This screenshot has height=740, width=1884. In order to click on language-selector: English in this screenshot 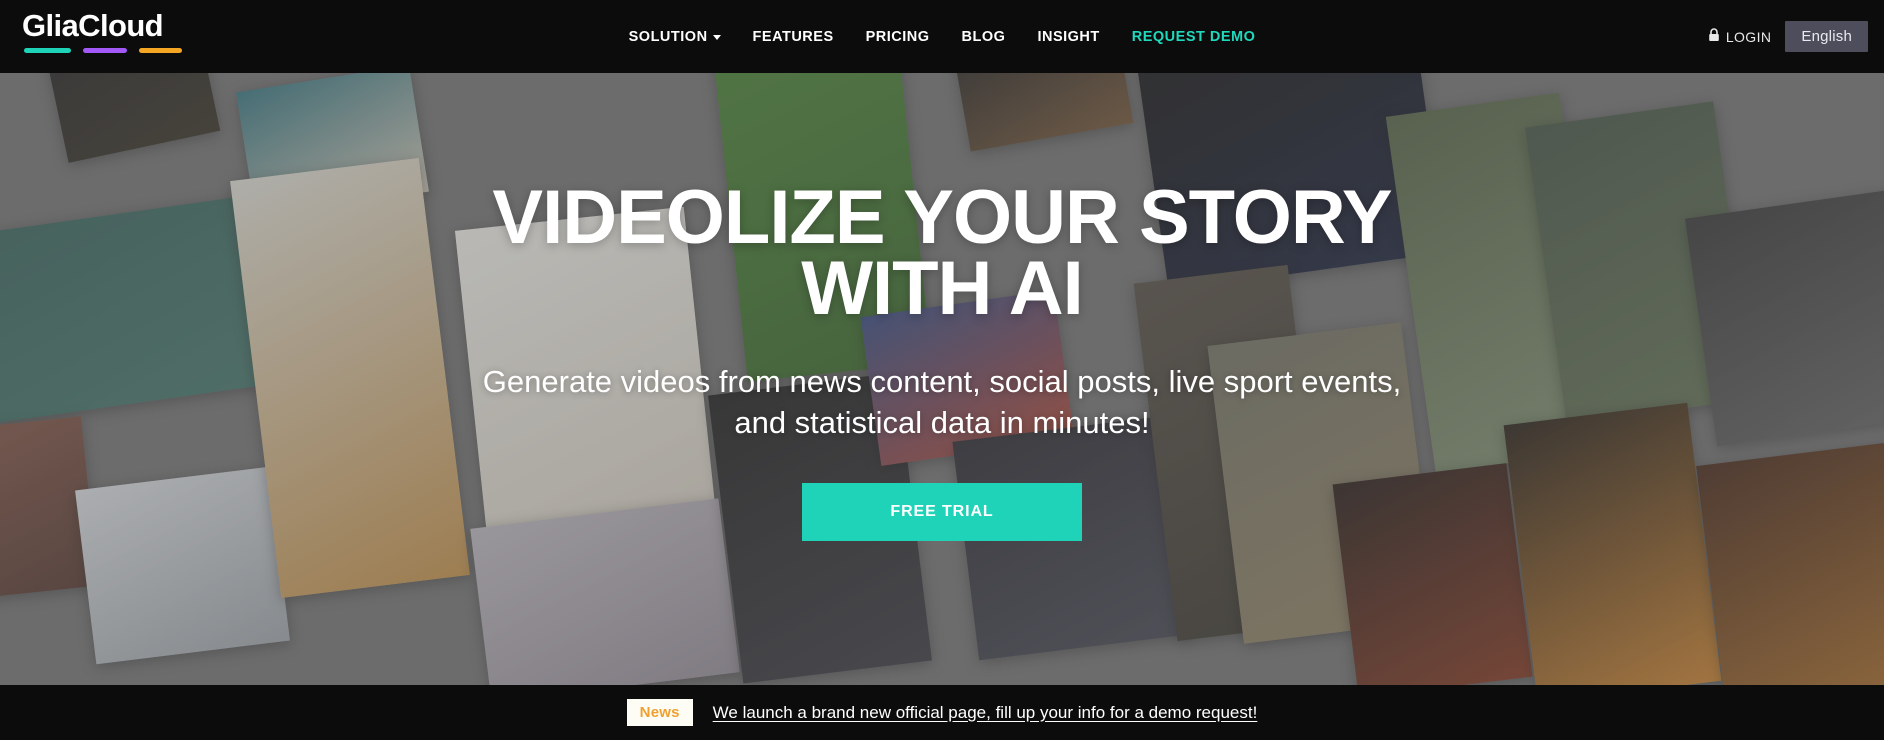, I will do `click(1826, 36)`.